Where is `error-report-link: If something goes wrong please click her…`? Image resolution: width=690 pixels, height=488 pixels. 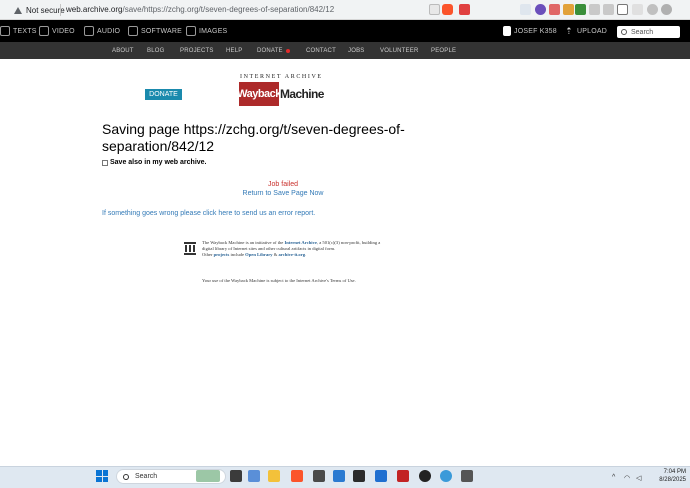 error-report-link: If something goes wrong please click her… is located at coordinates (208, 213).